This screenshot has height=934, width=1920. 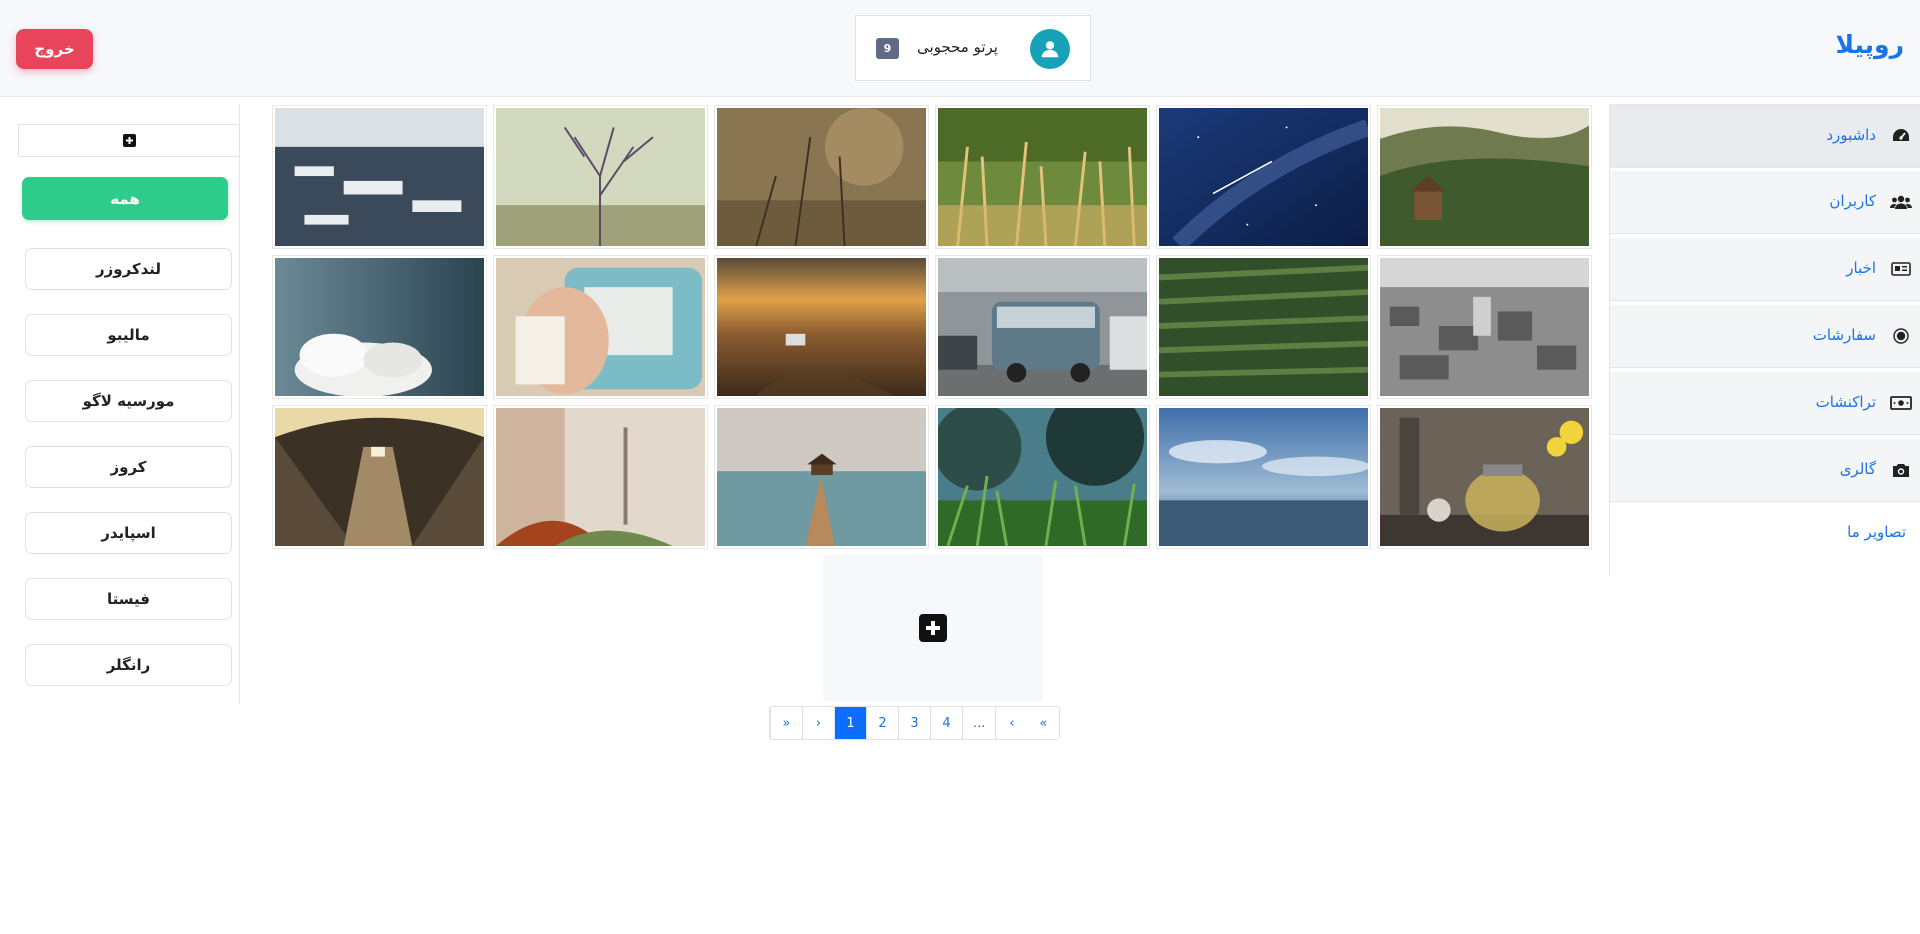 I want to click on pagination-page-3: 3, so click(x=914, y=723).